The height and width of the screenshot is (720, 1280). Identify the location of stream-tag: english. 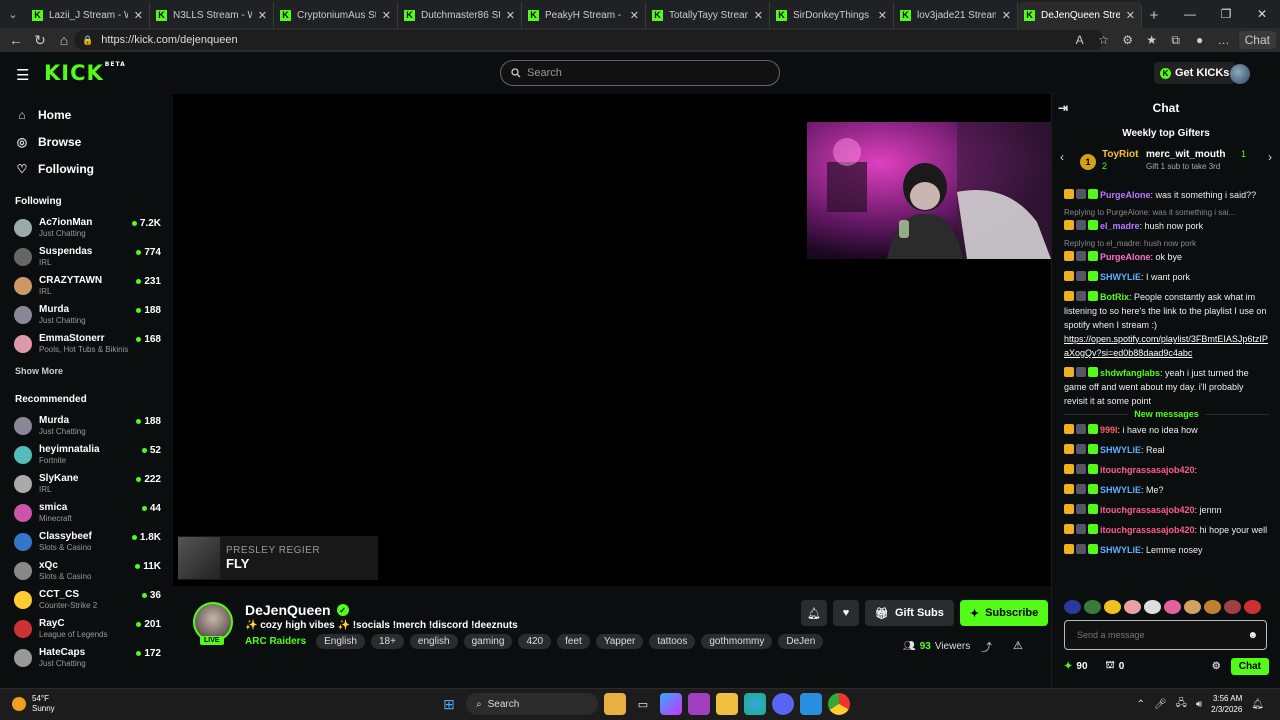
(433, 641).